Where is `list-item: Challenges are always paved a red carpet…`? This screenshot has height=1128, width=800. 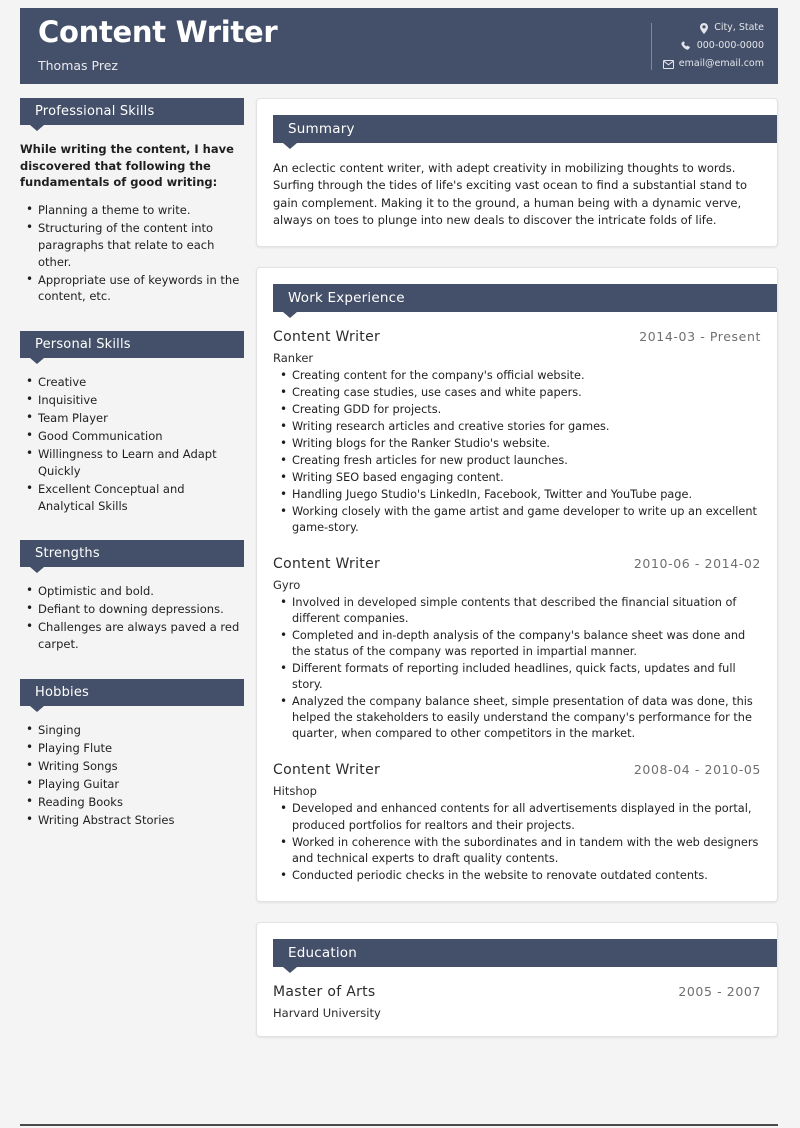
list-item: Challenges are always paved a red carpet… is located at coordinates (132, 635).